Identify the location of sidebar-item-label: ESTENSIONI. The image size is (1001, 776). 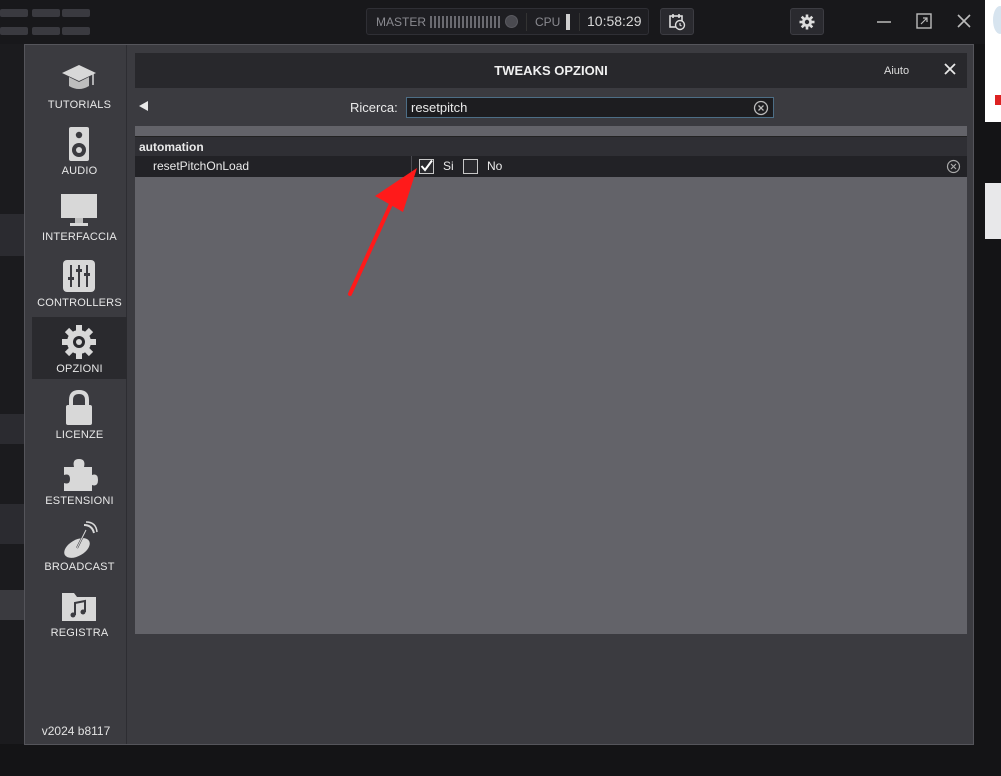
(79, 501).